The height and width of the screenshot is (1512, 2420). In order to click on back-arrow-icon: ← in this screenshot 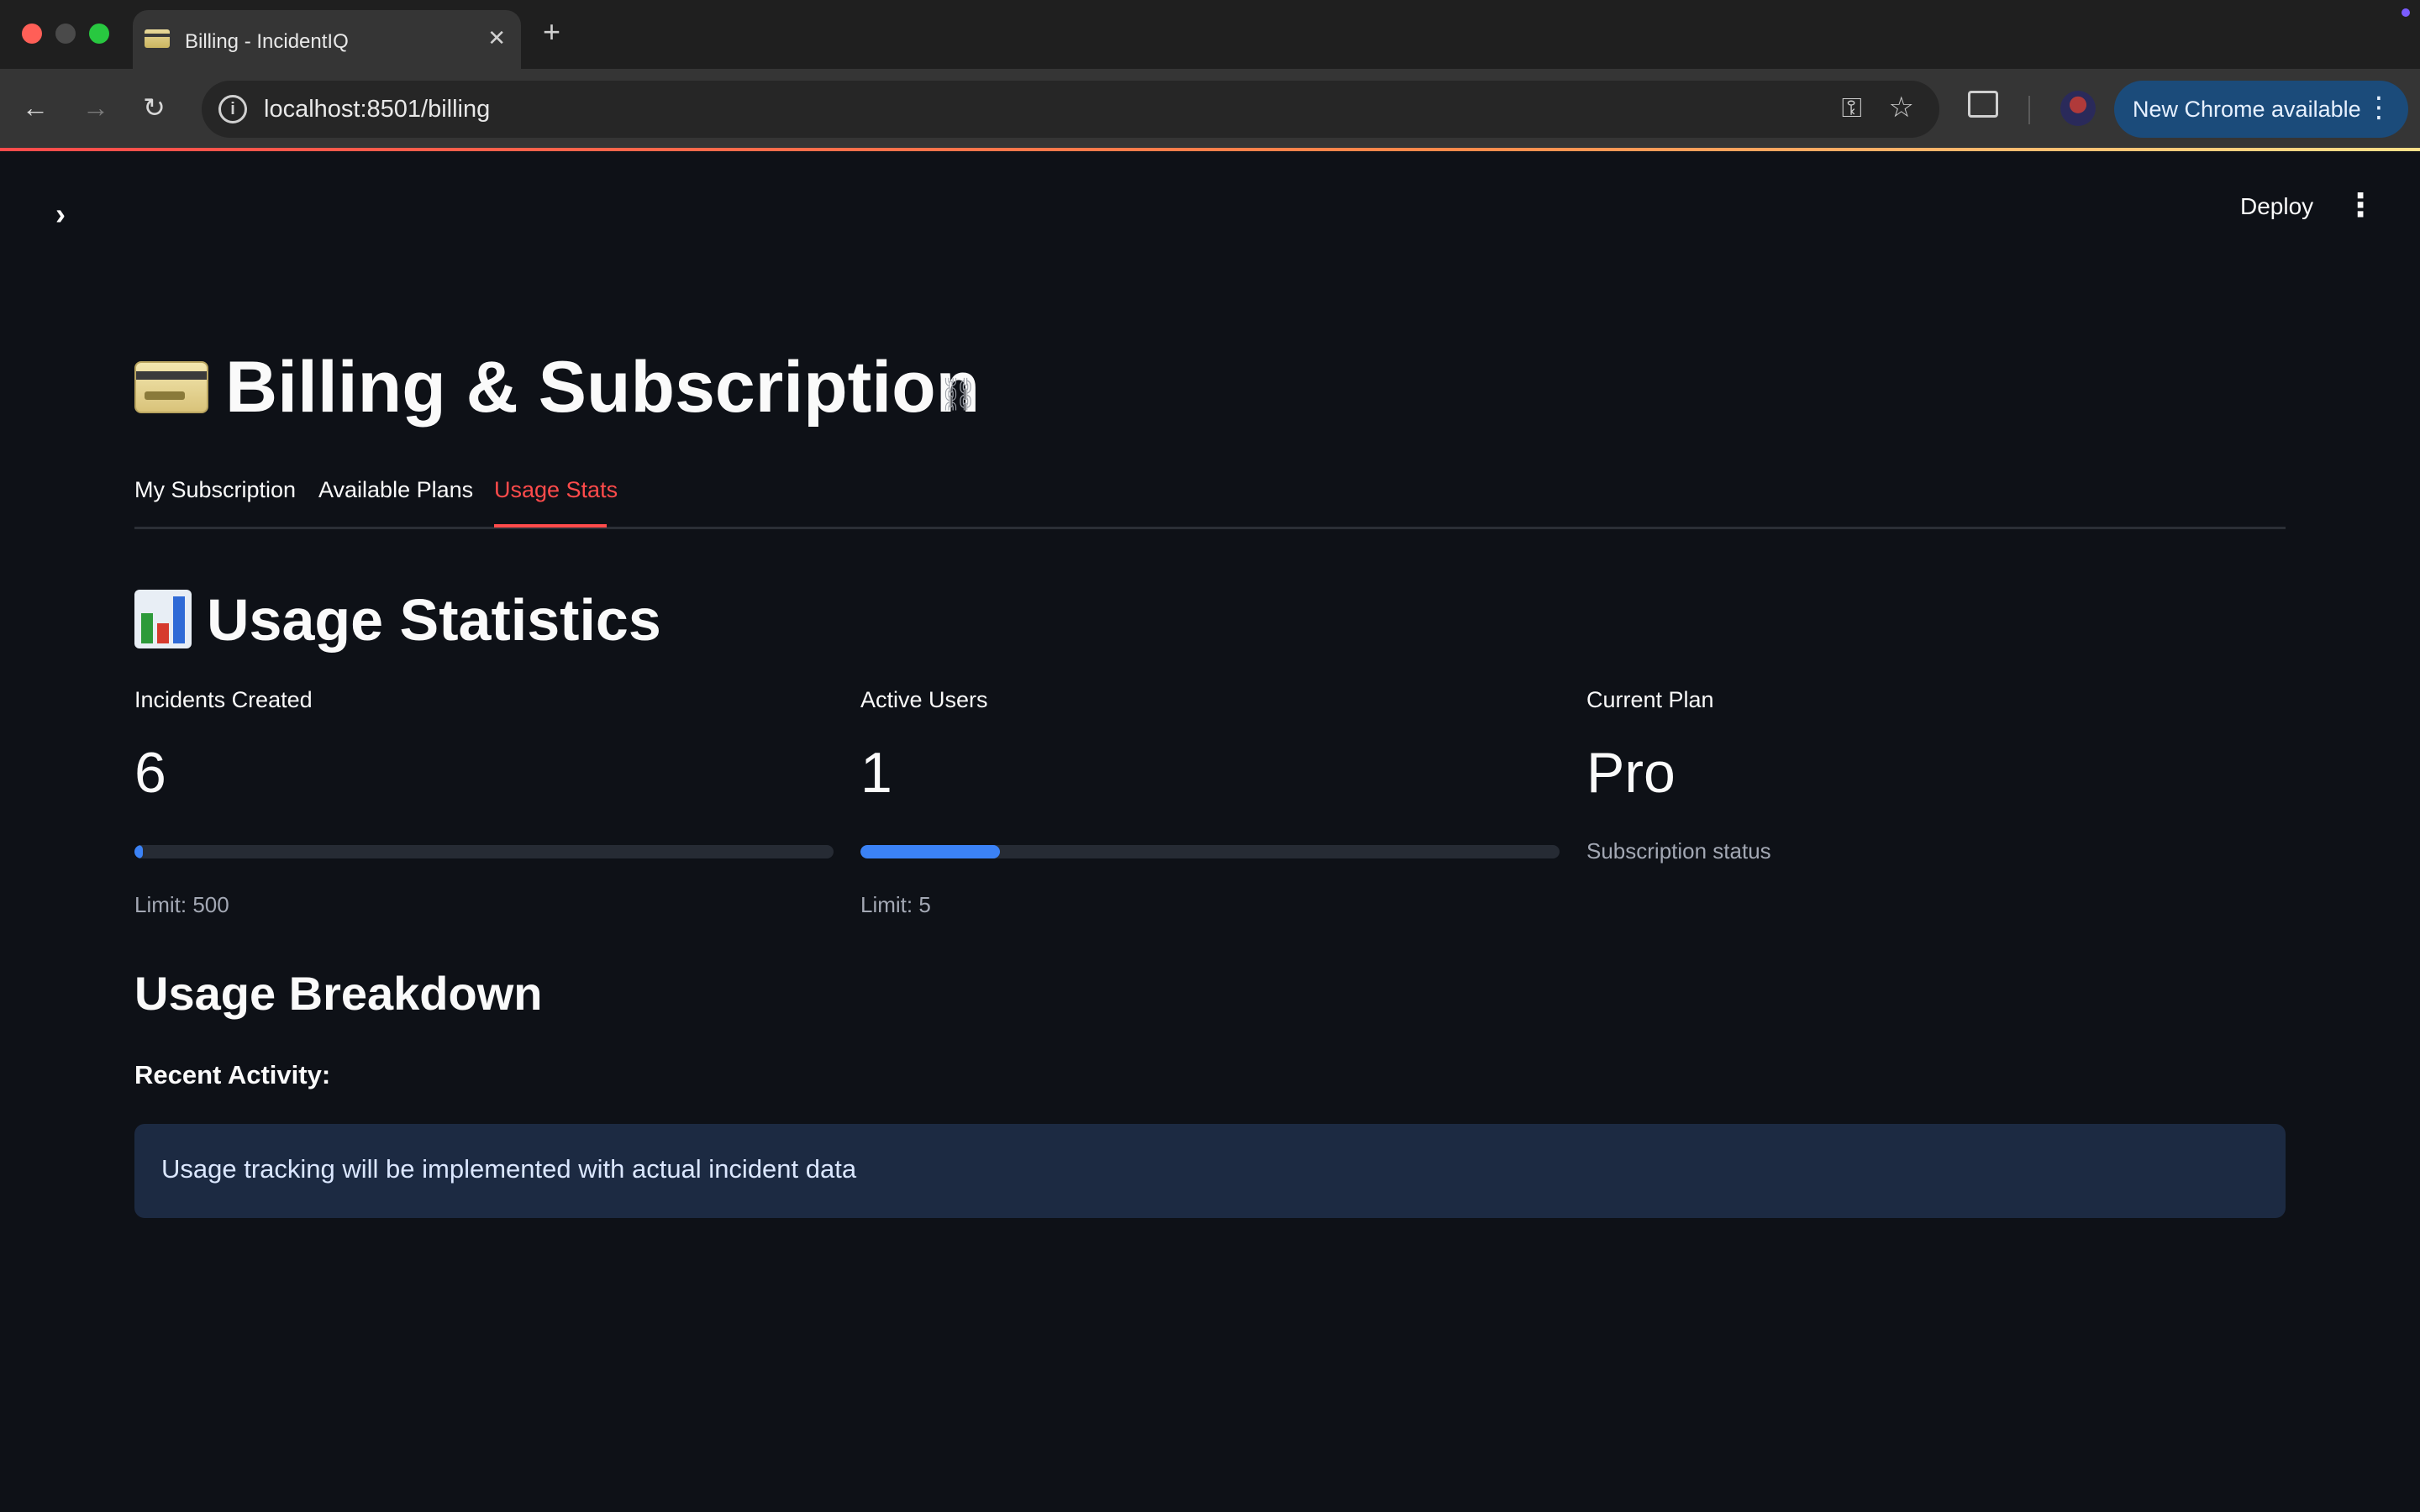, I will do `click(35, 107)`.